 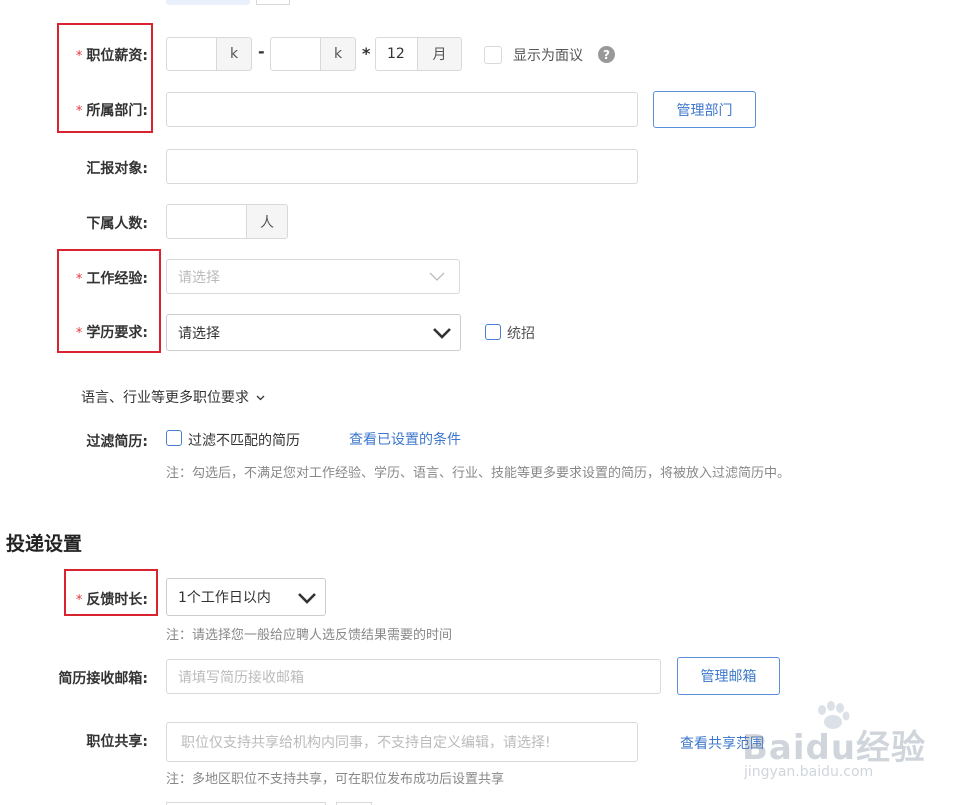 What do you see at coordinates (111, 56) in the screenshot?
I see `salary-label: * 职位薪资:` at bounding box center [111, 56].